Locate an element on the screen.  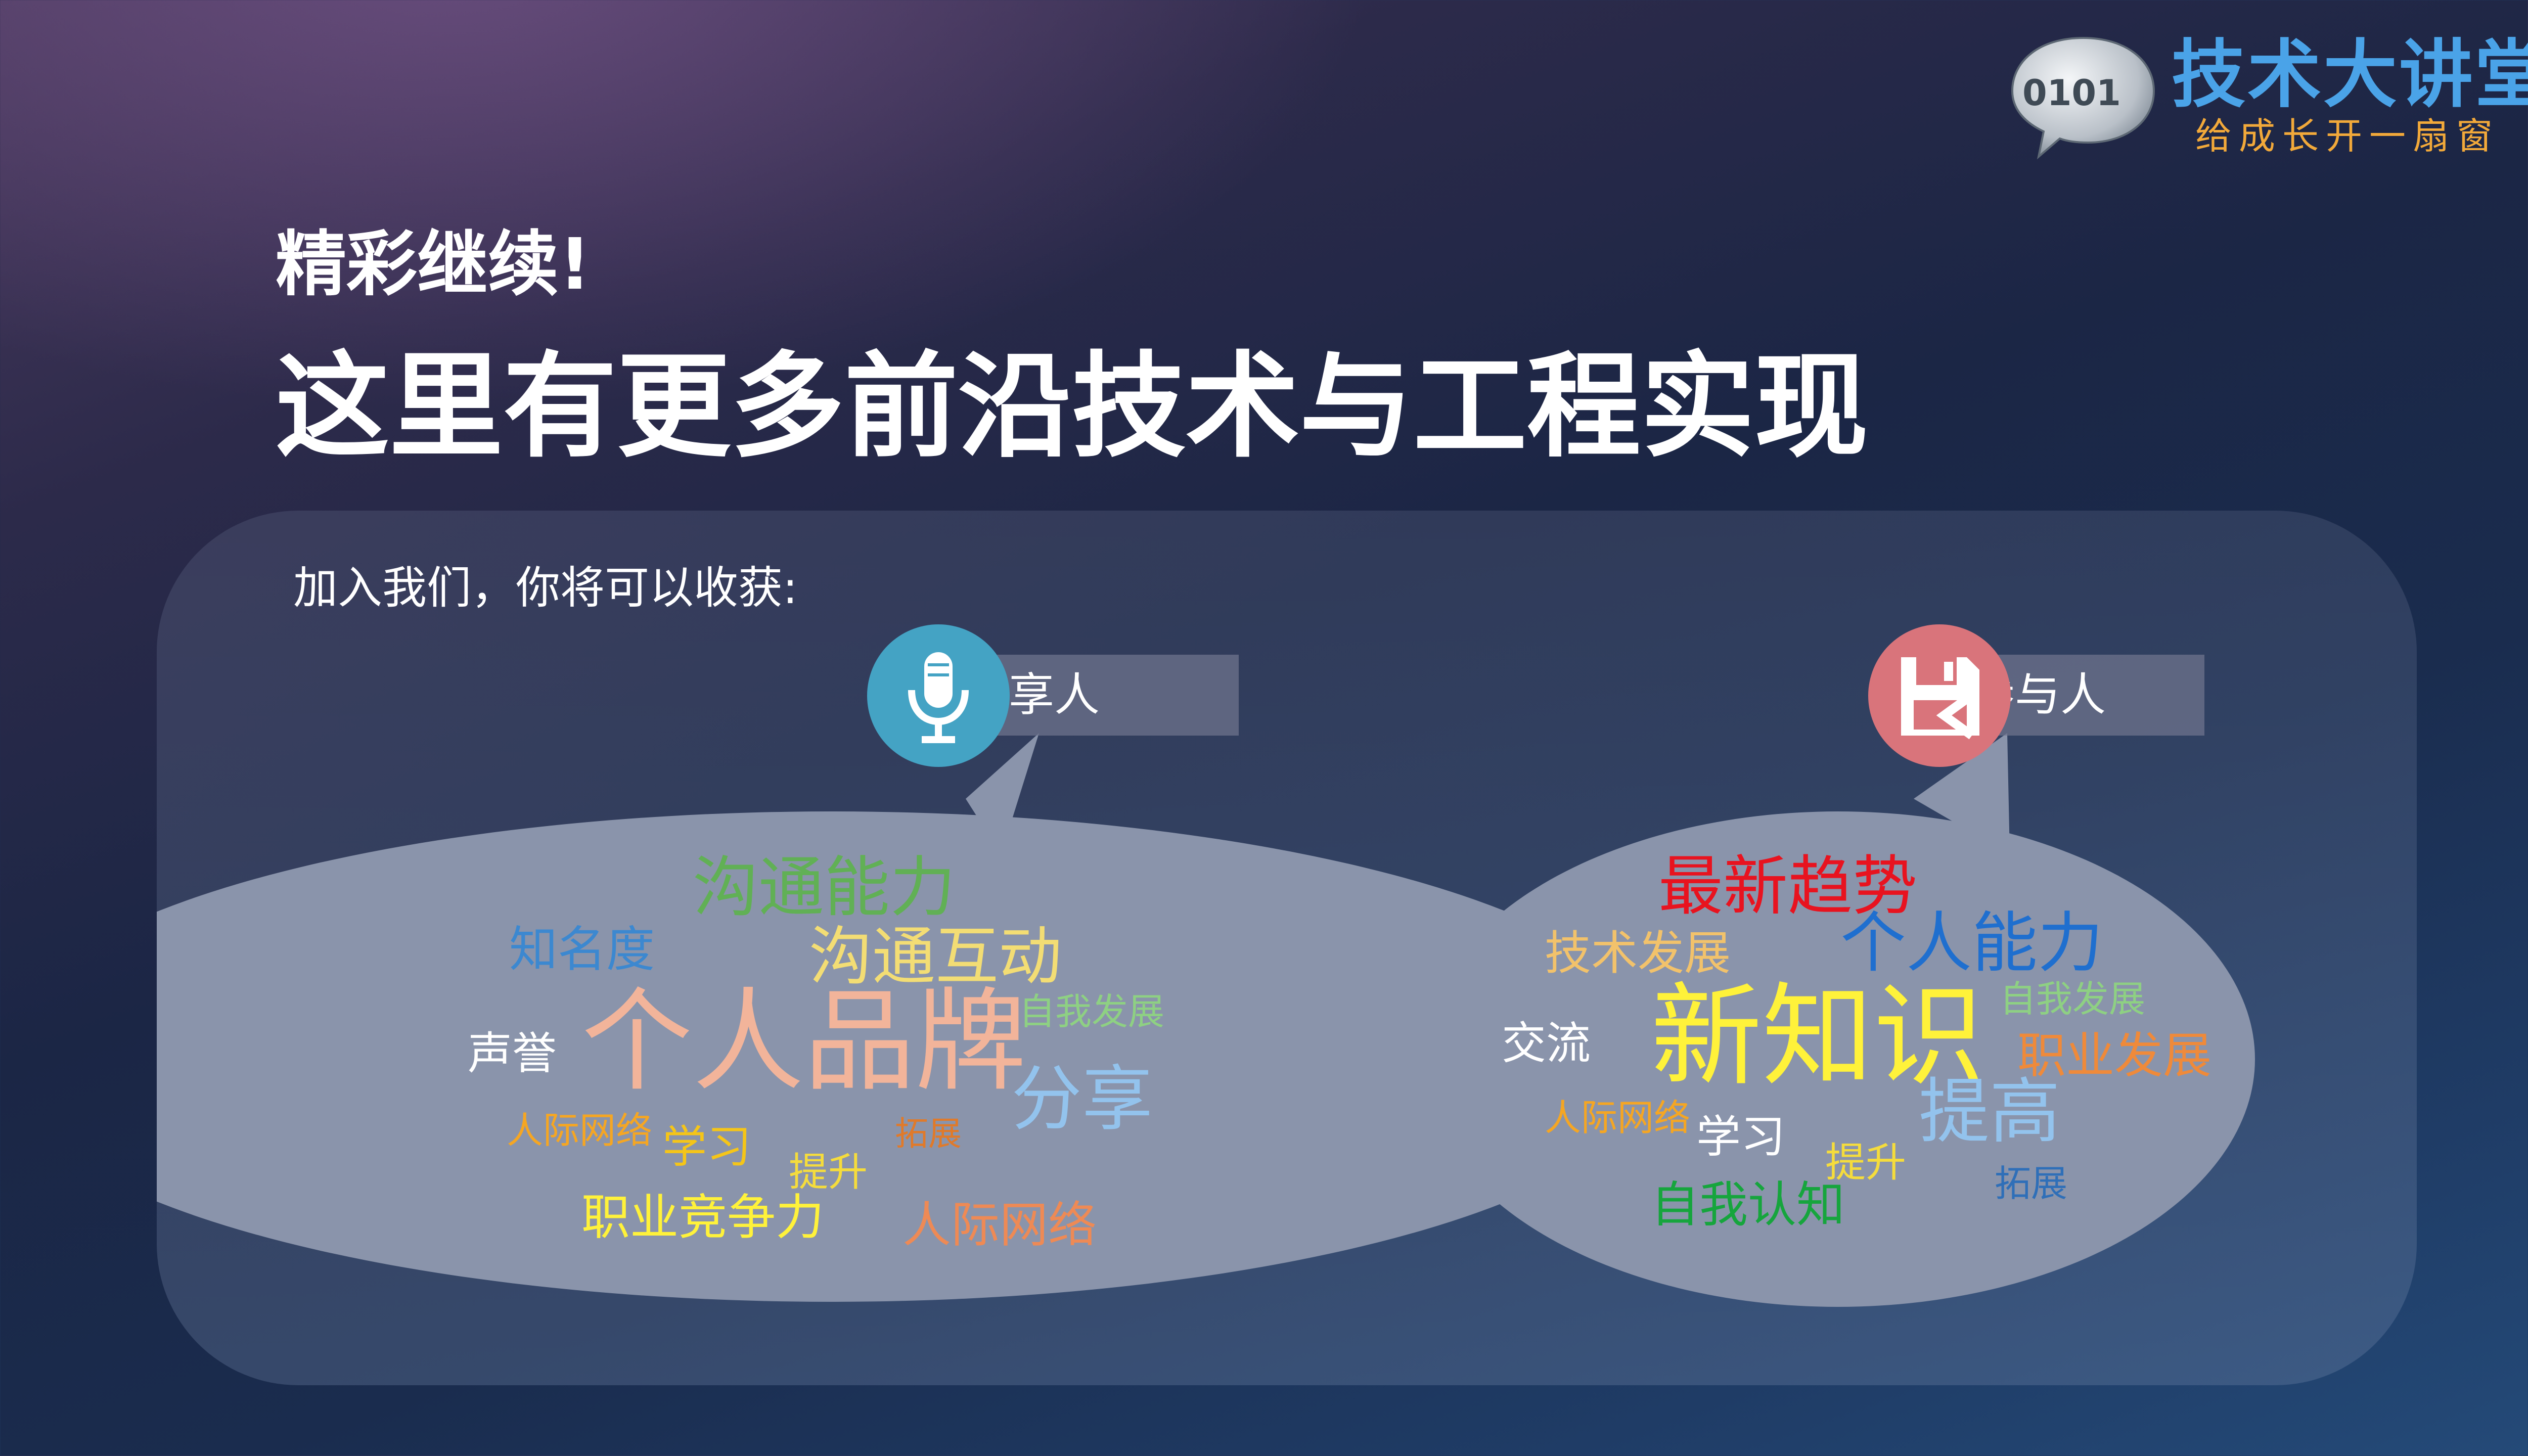
sharer-word: 知名度 is located at coordinates (582, 949).